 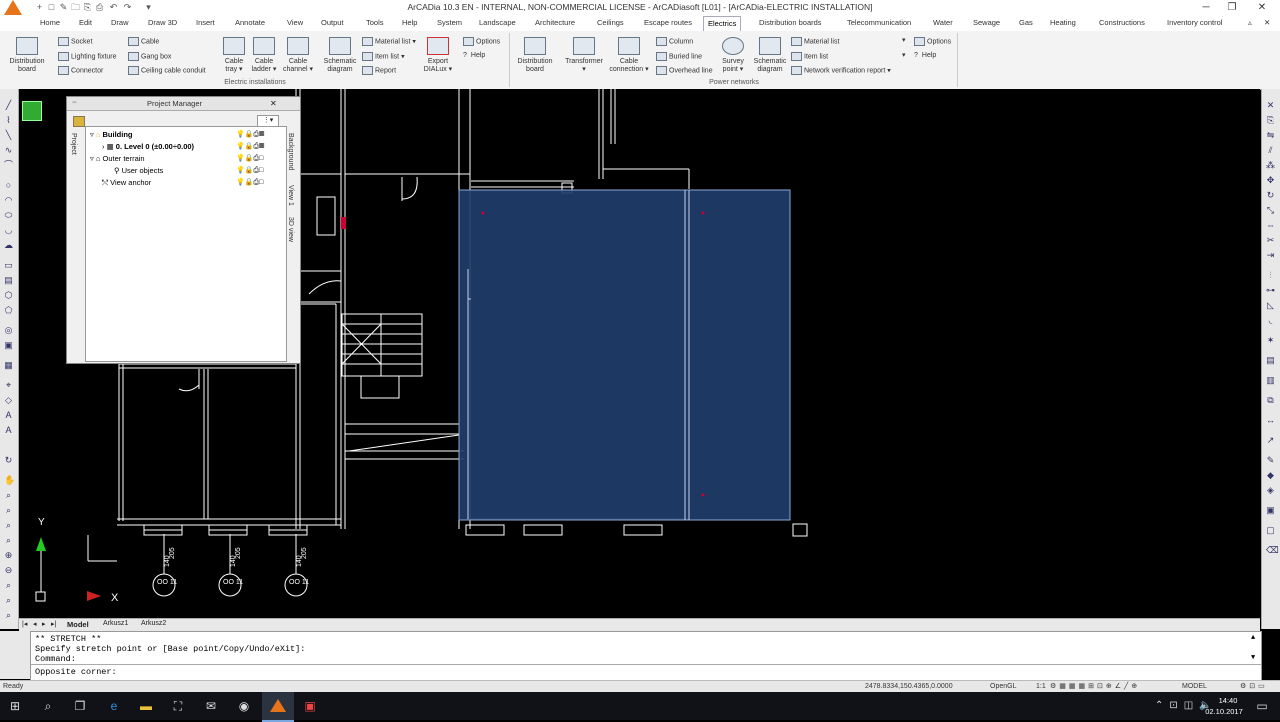 I want to click on tab-prev-icon: ◂, so click(x=35, y=624).